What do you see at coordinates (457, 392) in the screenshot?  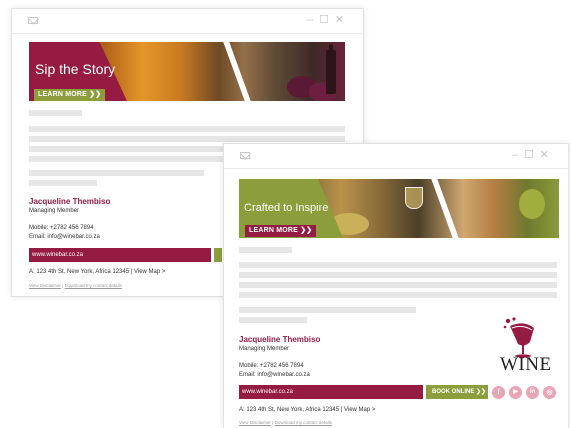 I see `book-online-button: BOOK ONLINE ❯❯` at bounding box center [457, 392].